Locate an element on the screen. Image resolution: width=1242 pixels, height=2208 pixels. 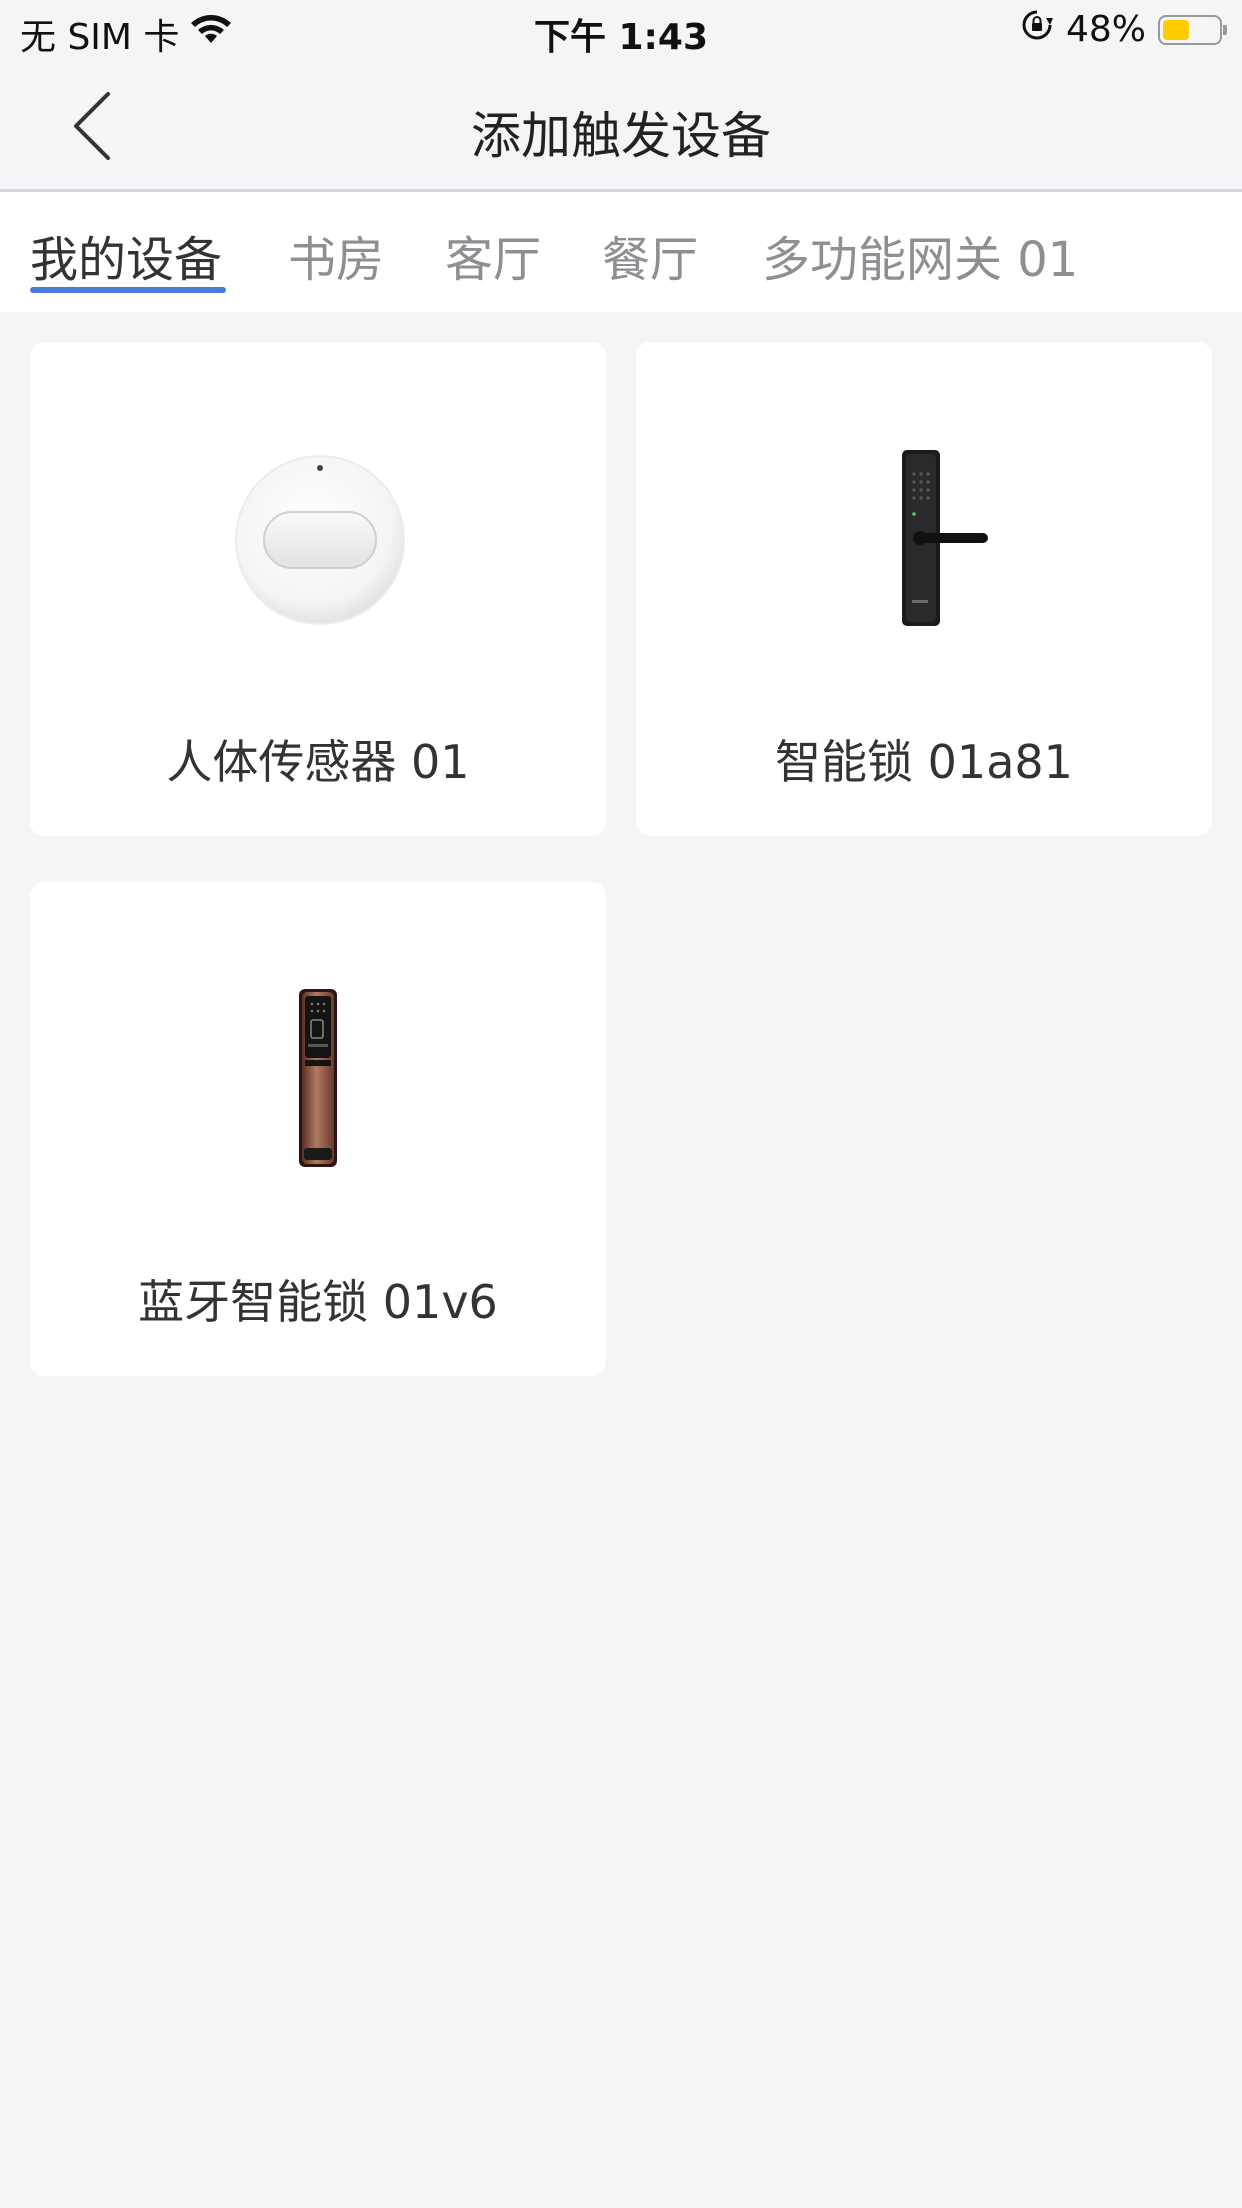
tab-study: 书房 is located at coordinates (336, 255).